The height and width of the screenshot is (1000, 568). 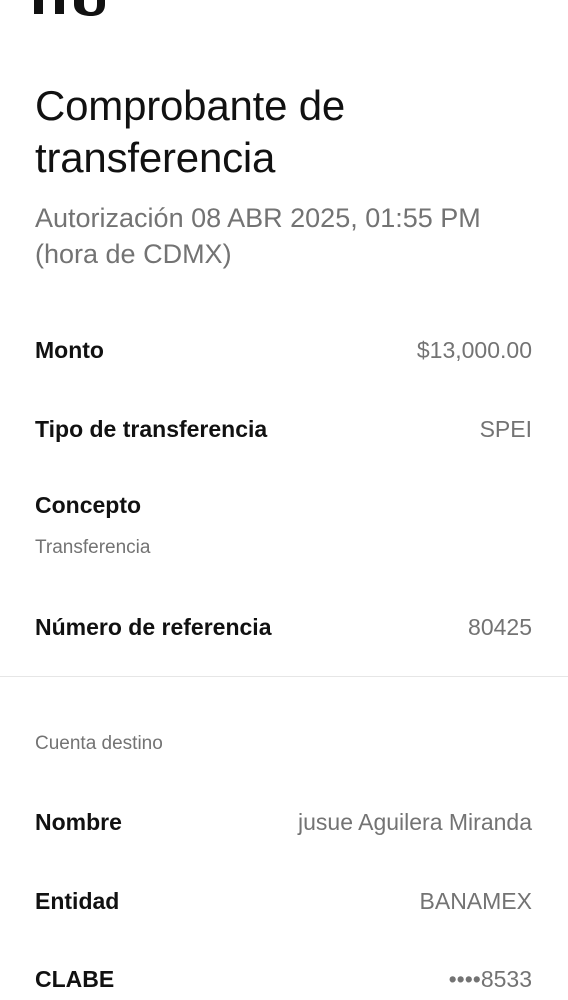 I want to click on transfer-type-row: Tipo de transferencia SPEI, so click(x=283, y=429).